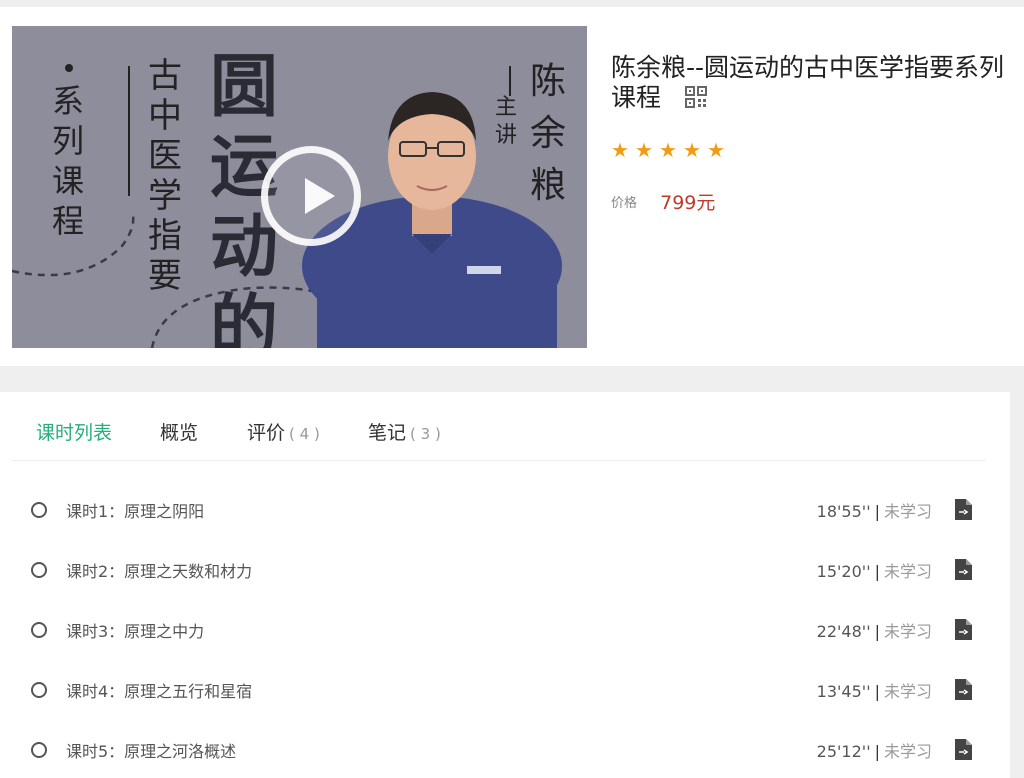 The image size is (1024, 778). I want to click on lesson-duration: 13'45'', so click(843, 691).